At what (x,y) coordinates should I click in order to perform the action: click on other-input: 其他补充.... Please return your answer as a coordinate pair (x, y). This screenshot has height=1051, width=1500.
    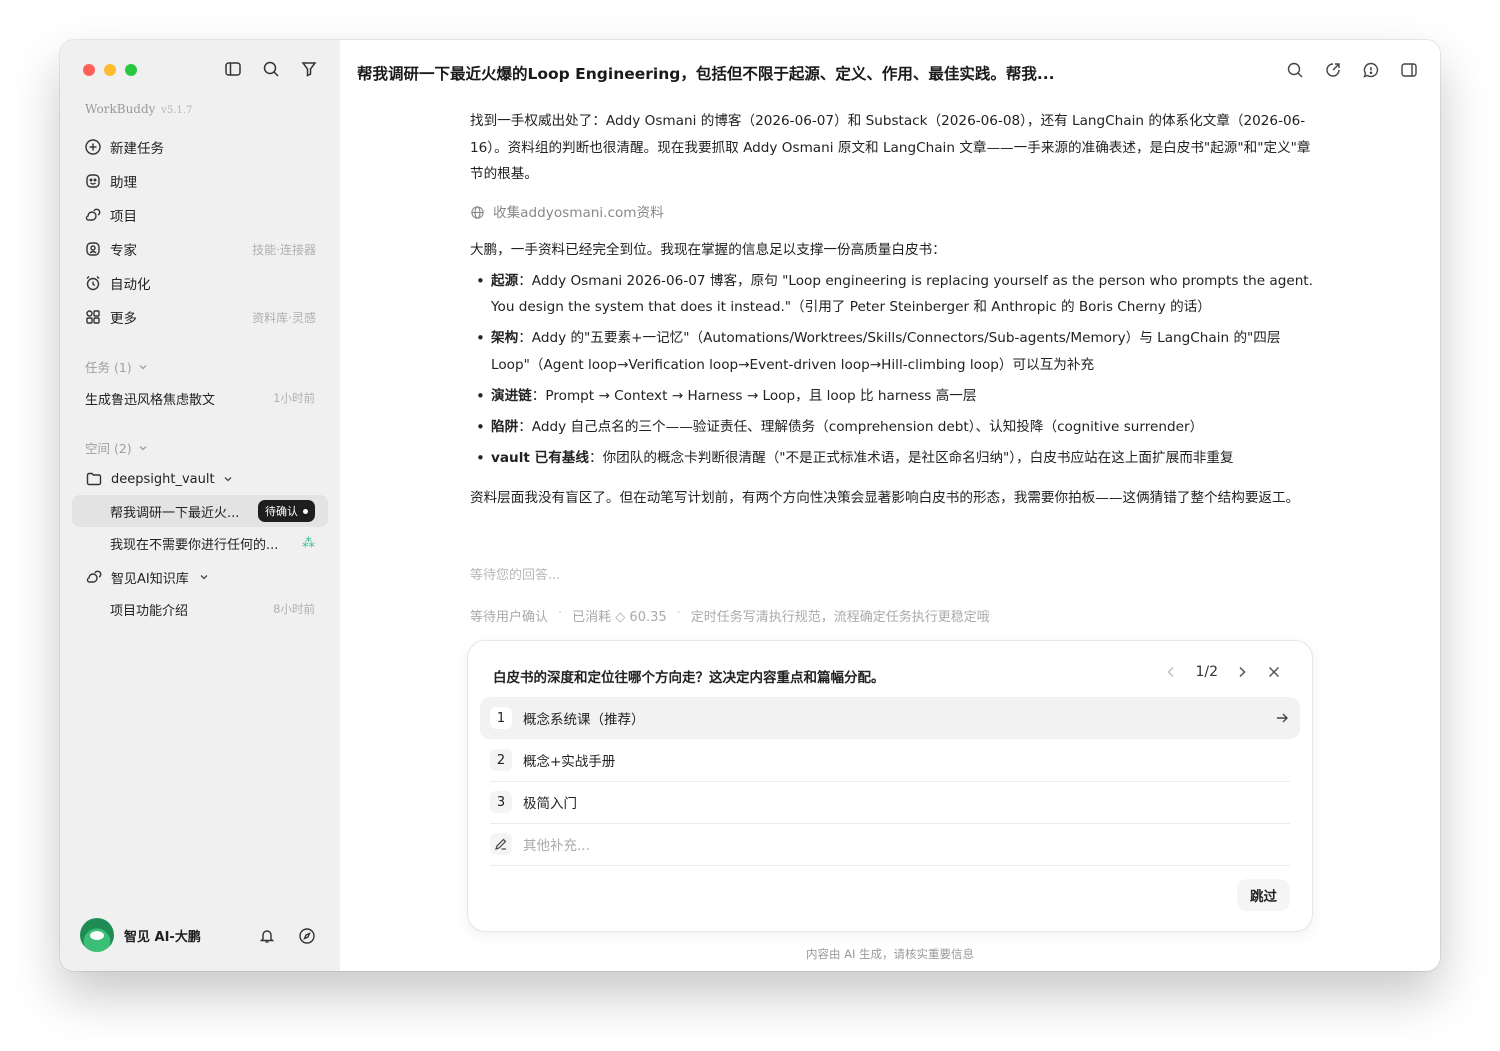
    Looking at the image, I should click on (890, 844).